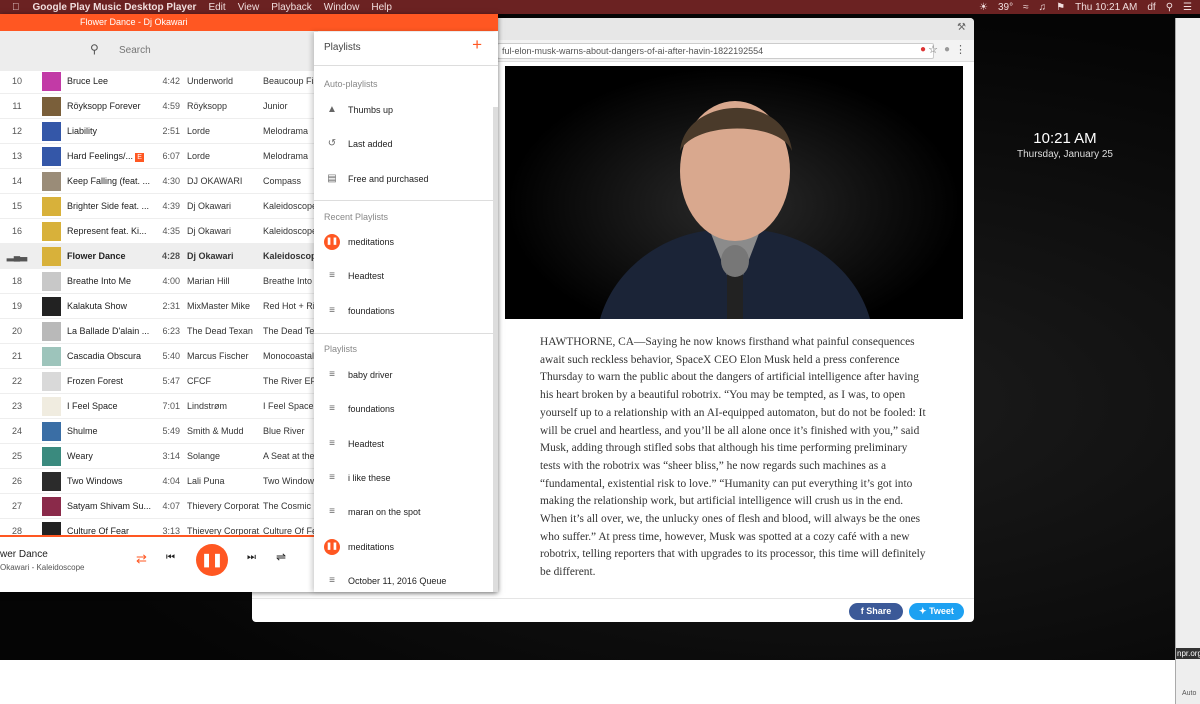 This screenshot has width=1200, height=704. What do you see at coordinates (289, 281) in the screenshot?
I see `track-album: Breathe Into Me` at bounding box center [289, 281].